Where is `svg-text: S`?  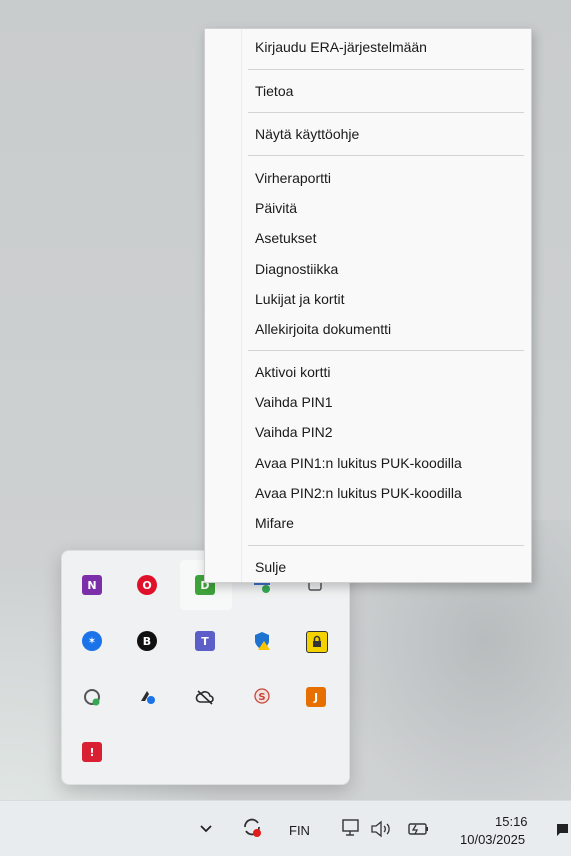
svg-text: S is located at coordinates (261, 697).